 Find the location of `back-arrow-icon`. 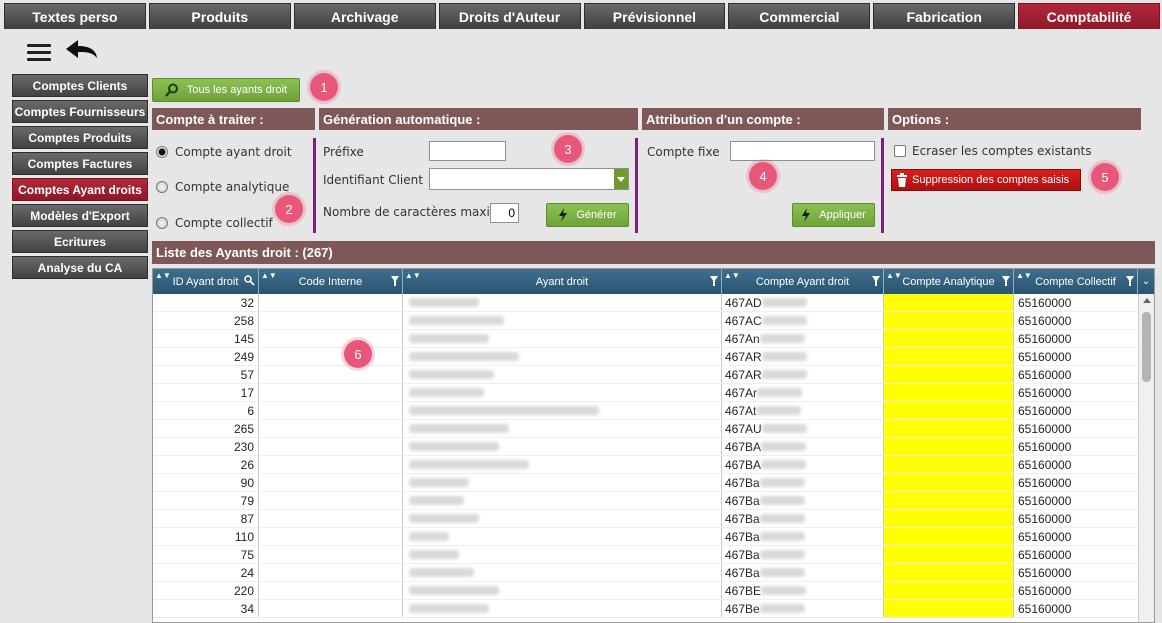

back-arrow-icon is located at coordinates (81, 50).